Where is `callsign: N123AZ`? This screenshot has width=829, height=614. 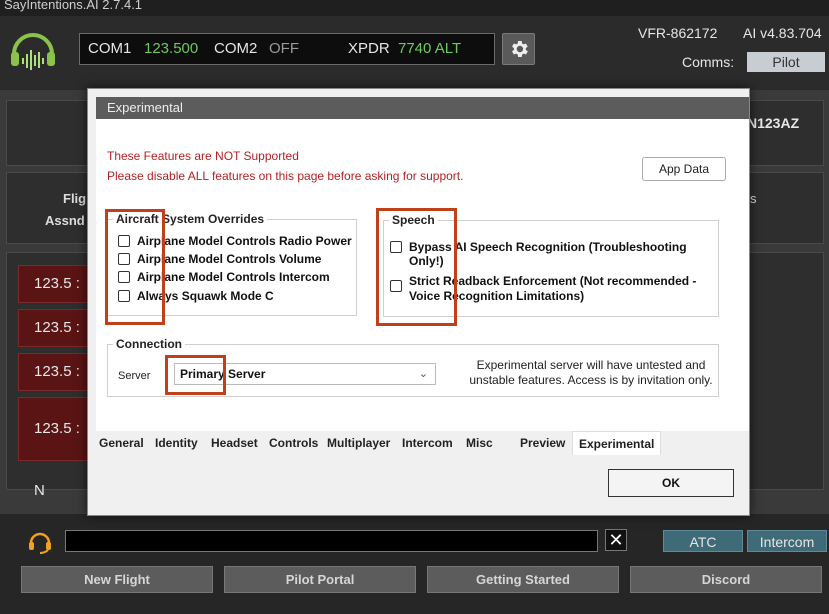
callsign: N123AZ is located at coordinates (773, 123).